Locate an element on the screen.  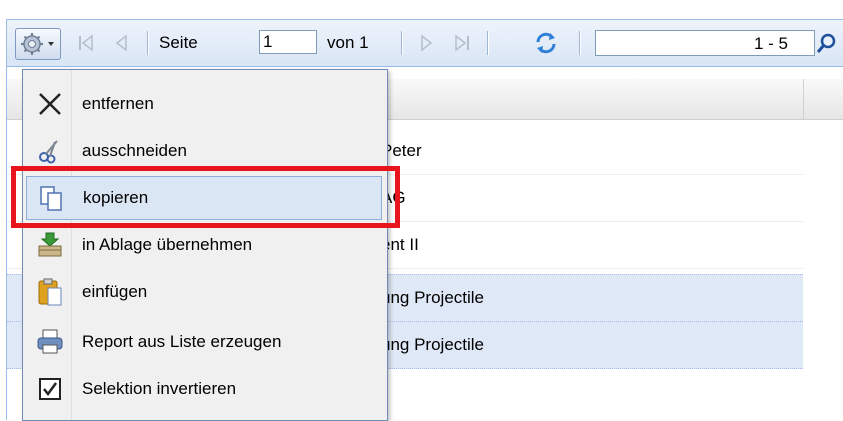
menu-item-cut: ausschneiden is located at coordinates (204, 151).